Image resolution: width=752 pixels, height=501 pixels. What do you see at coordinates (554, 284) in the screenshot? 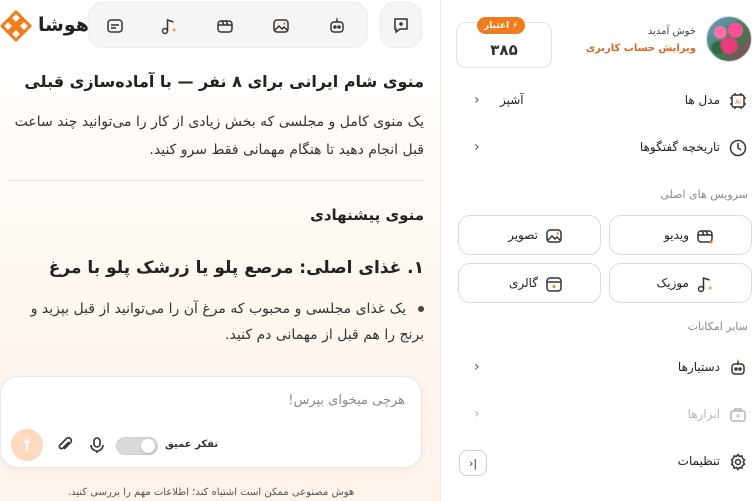
I see `gallery-icon` at bounding box center [554, 284].